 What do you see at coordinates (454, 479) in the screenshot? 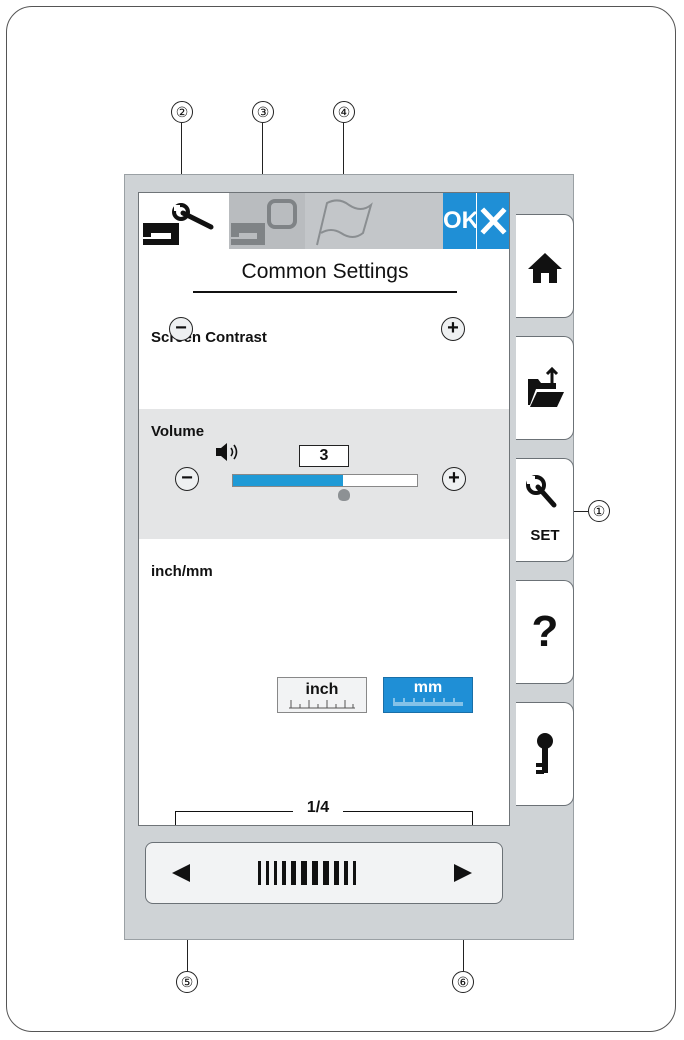
I see `volume-plus-button: +` at bounding box center [454, 479].